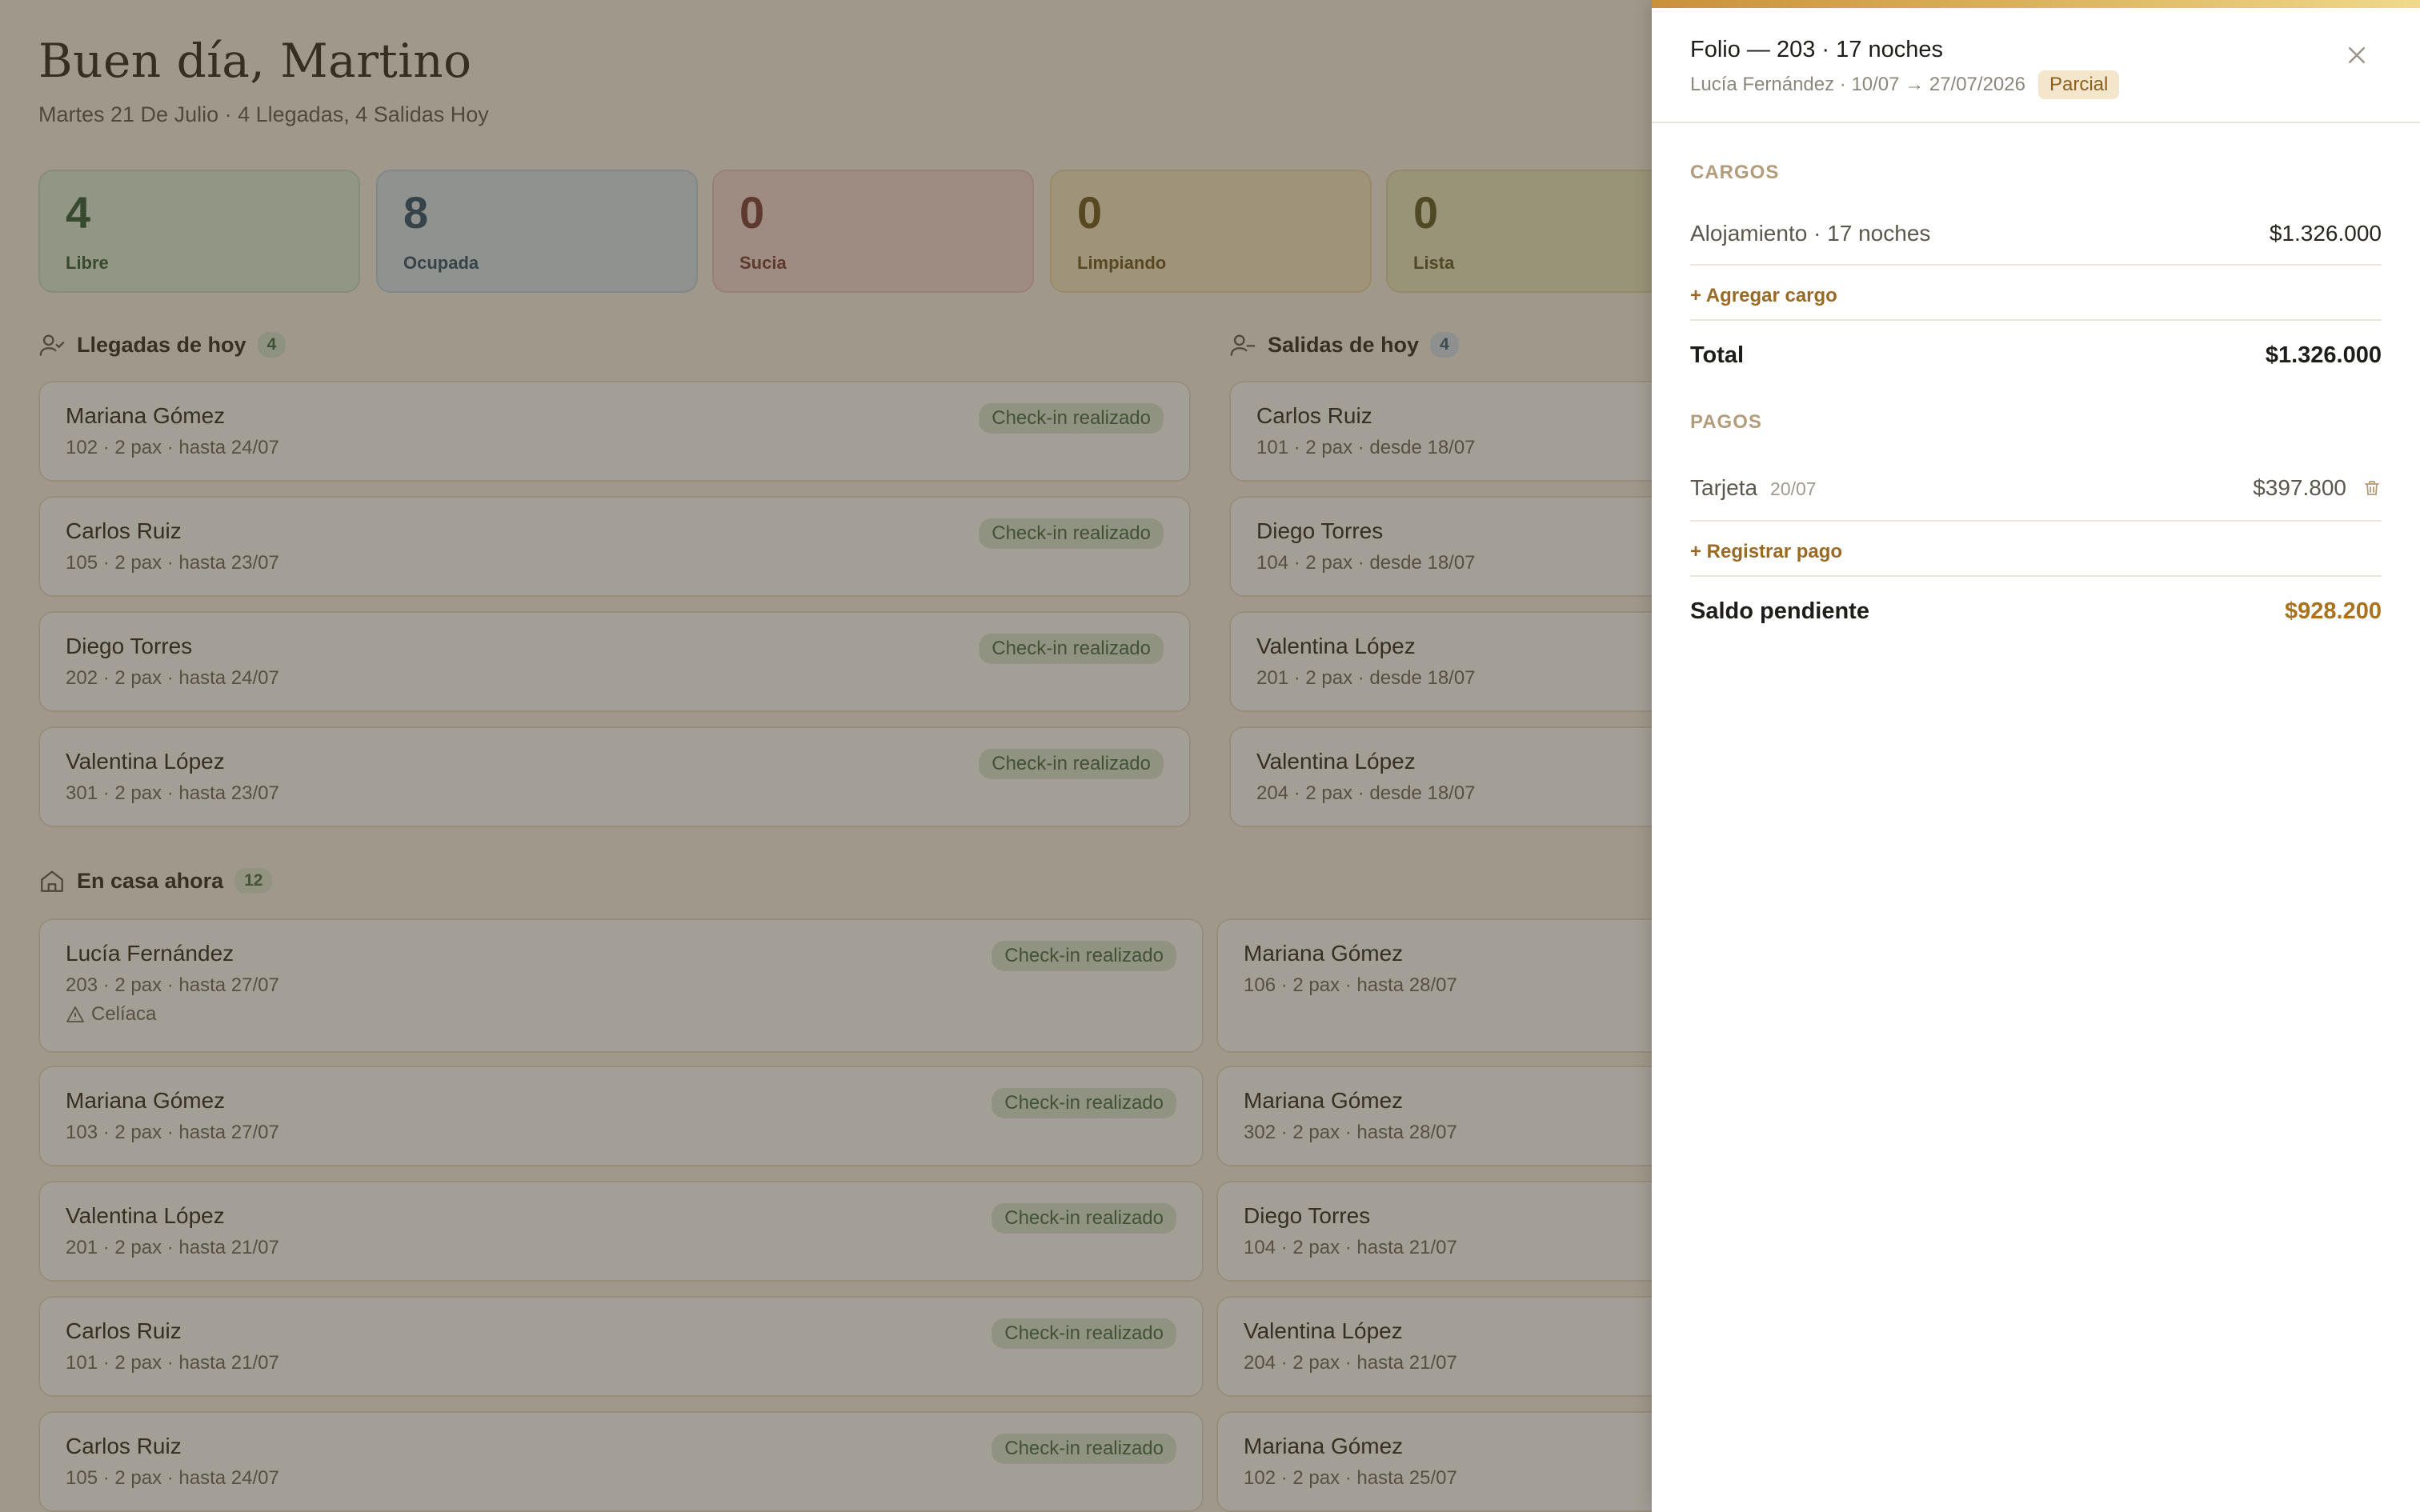 The width and height of the screenshot is (2420, 1512). What do you see at coordinates (1763, 296) in the screenshot?
I see `add-charge-link: + Agregar cargo` at bounding box center [1763, 296].